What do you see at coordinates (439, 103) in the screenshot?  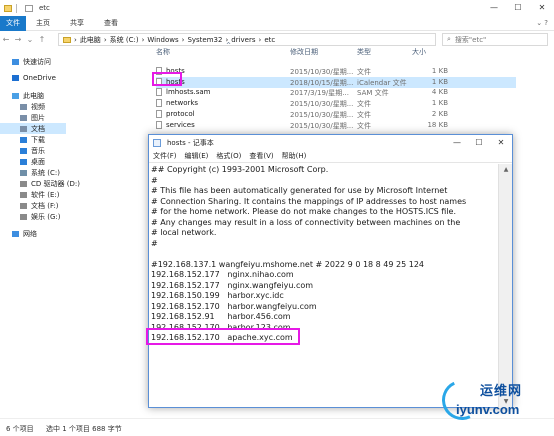 I see `file-size: 1 KB` at bounding box center [439, 103].